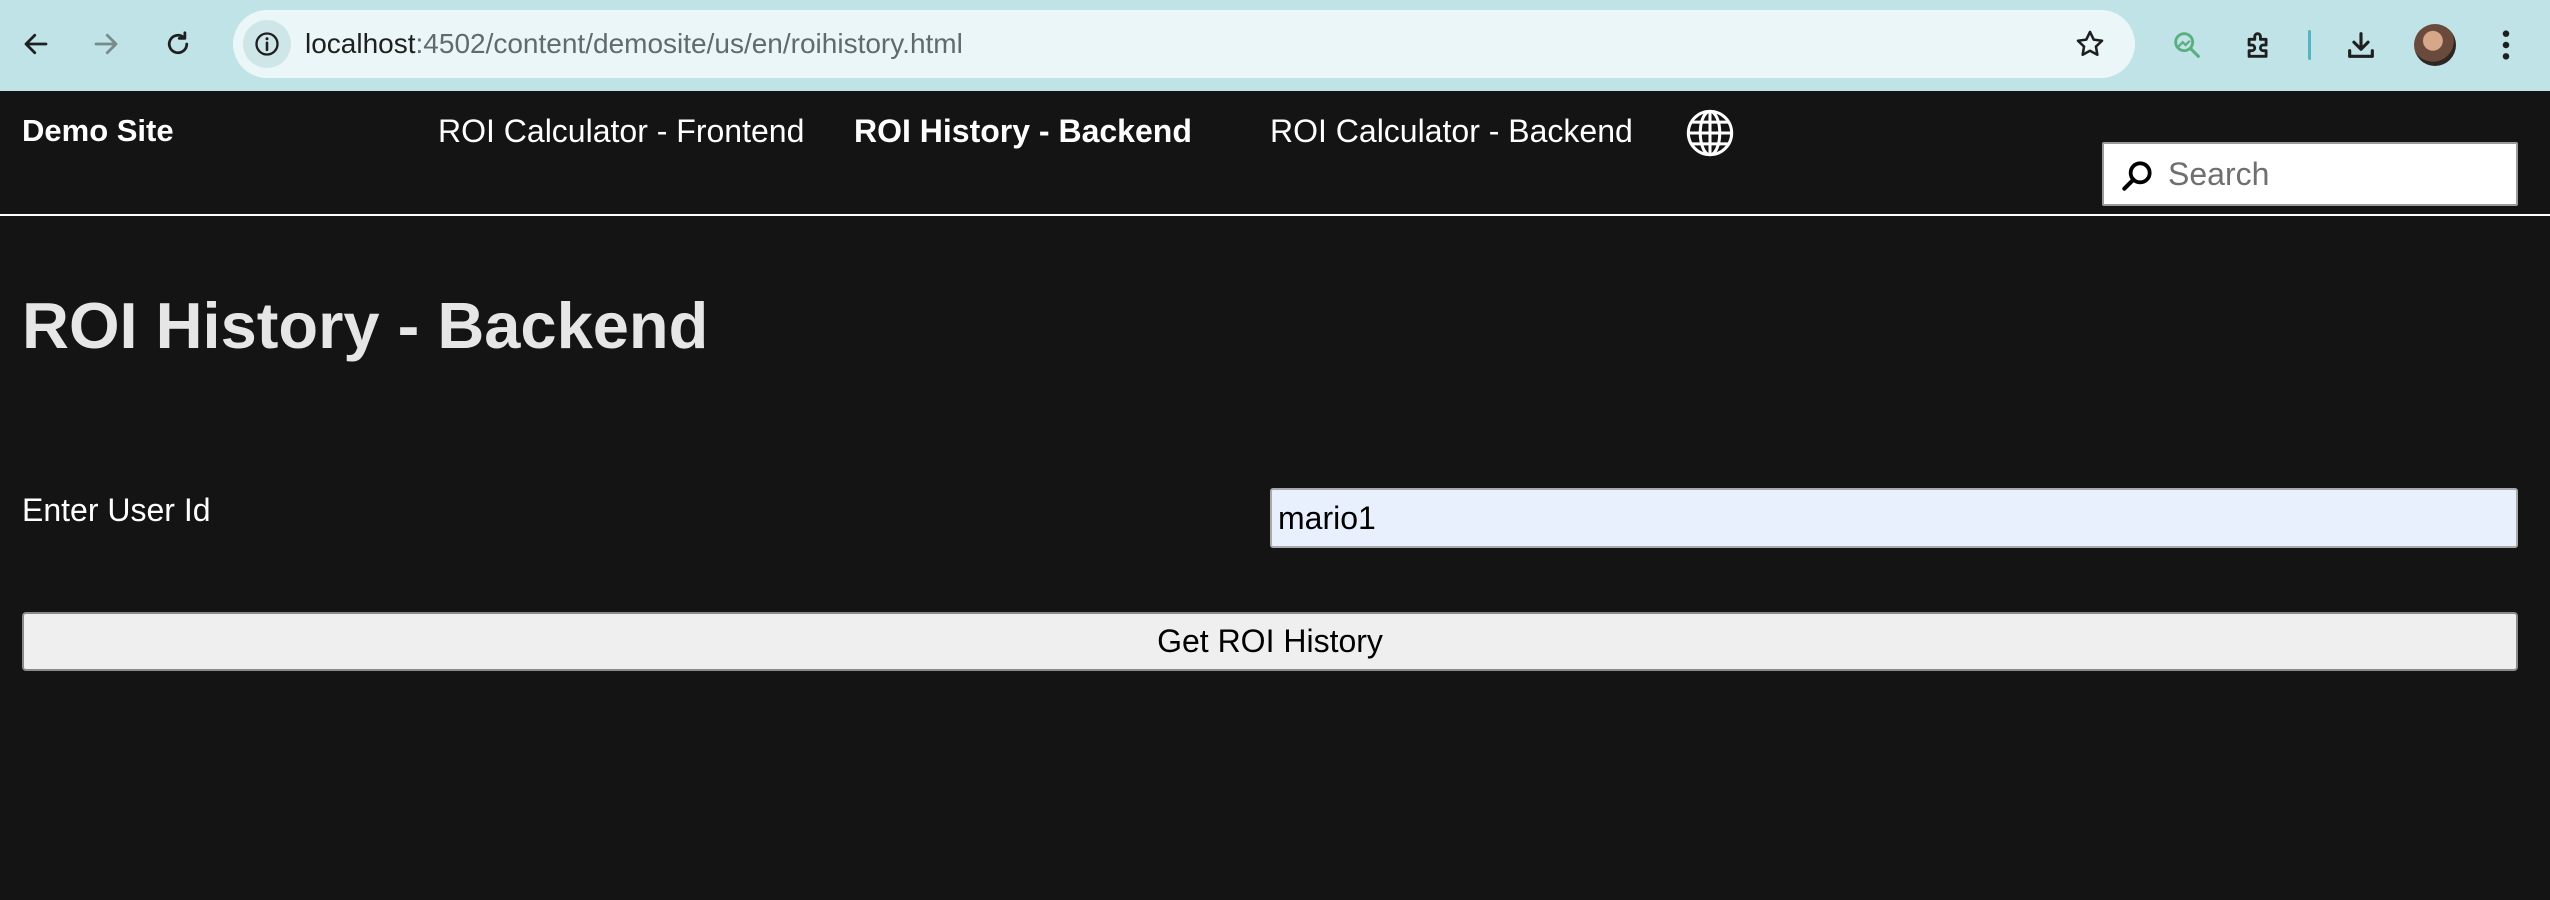 The height and width of the screenshot is (900, 2550). I want to click on search-labs-icon, so click(2187, 45).